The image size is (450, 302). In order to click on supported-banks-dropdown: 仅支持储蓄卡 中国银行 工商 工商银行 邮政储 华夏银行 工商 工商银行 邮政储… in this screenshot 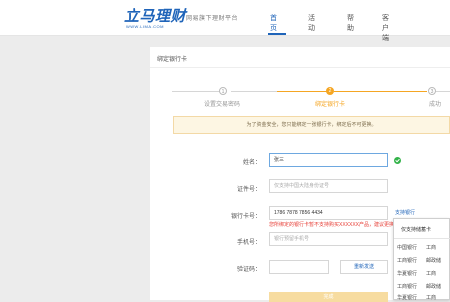, I will do `click(421, 259)`.